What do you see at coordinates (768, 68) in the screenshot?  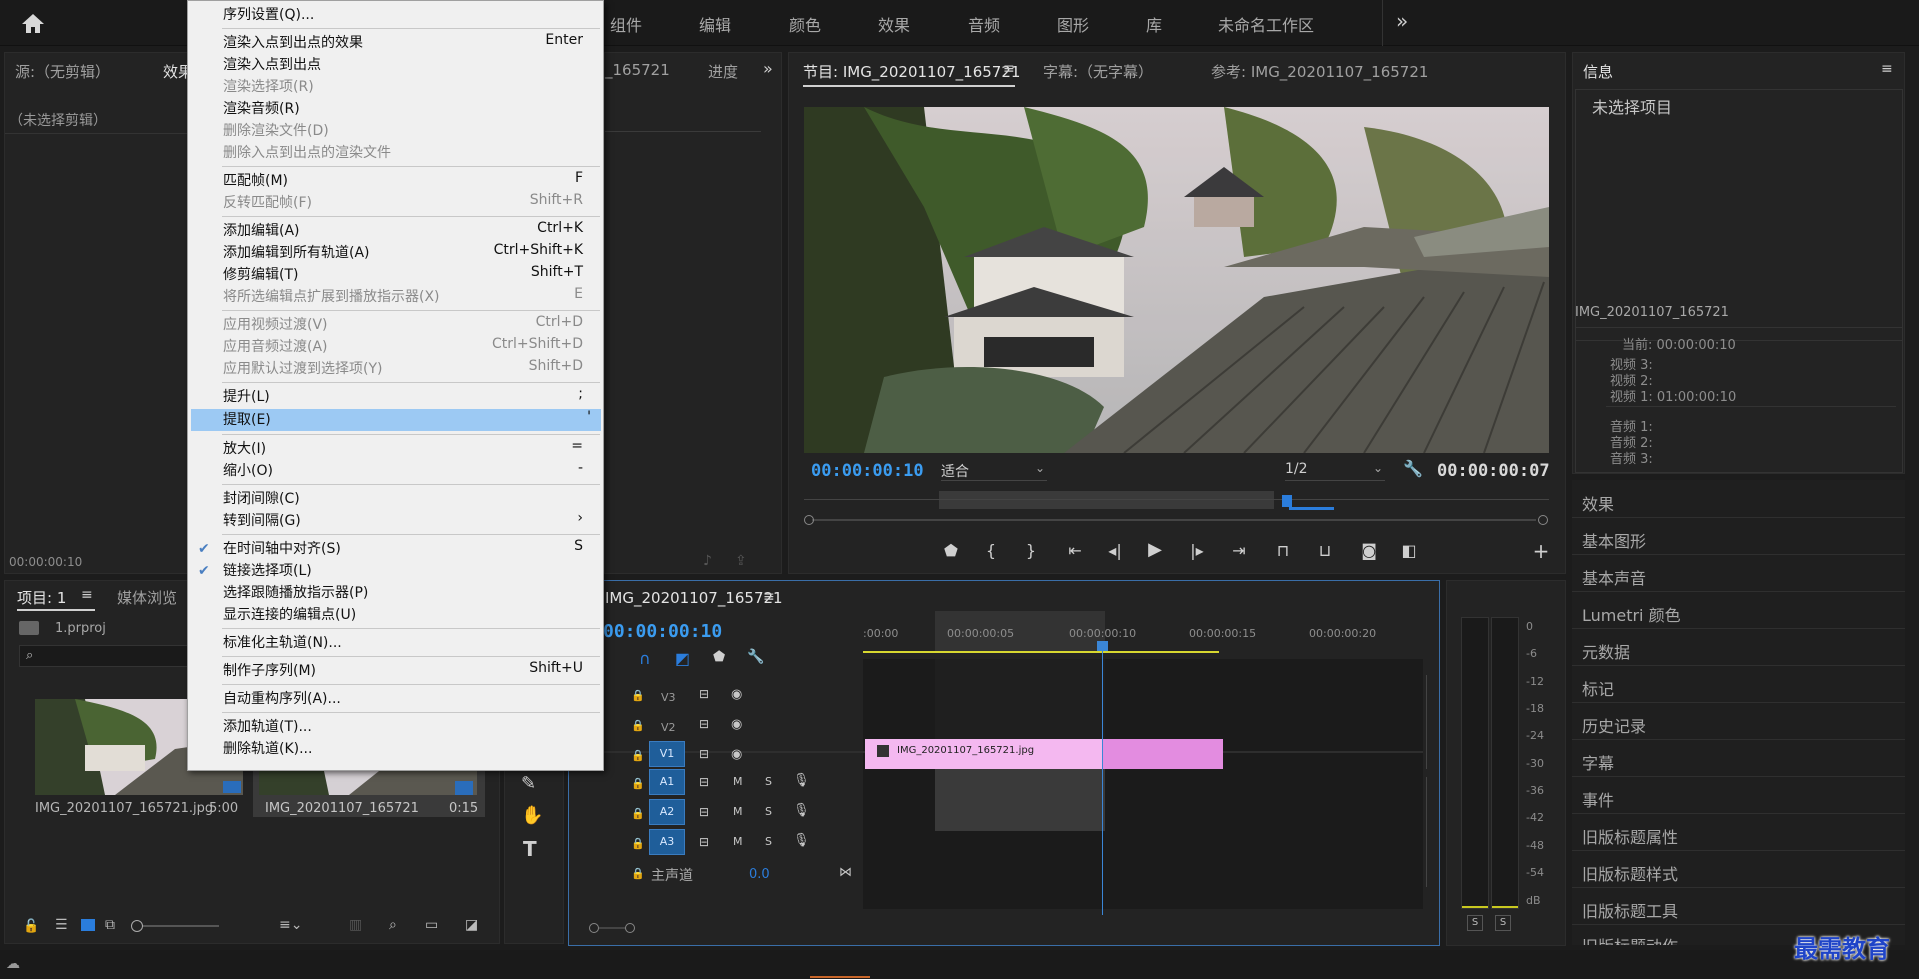 I see `panel-overflow-icon: »` at bounding box center [768, 68].